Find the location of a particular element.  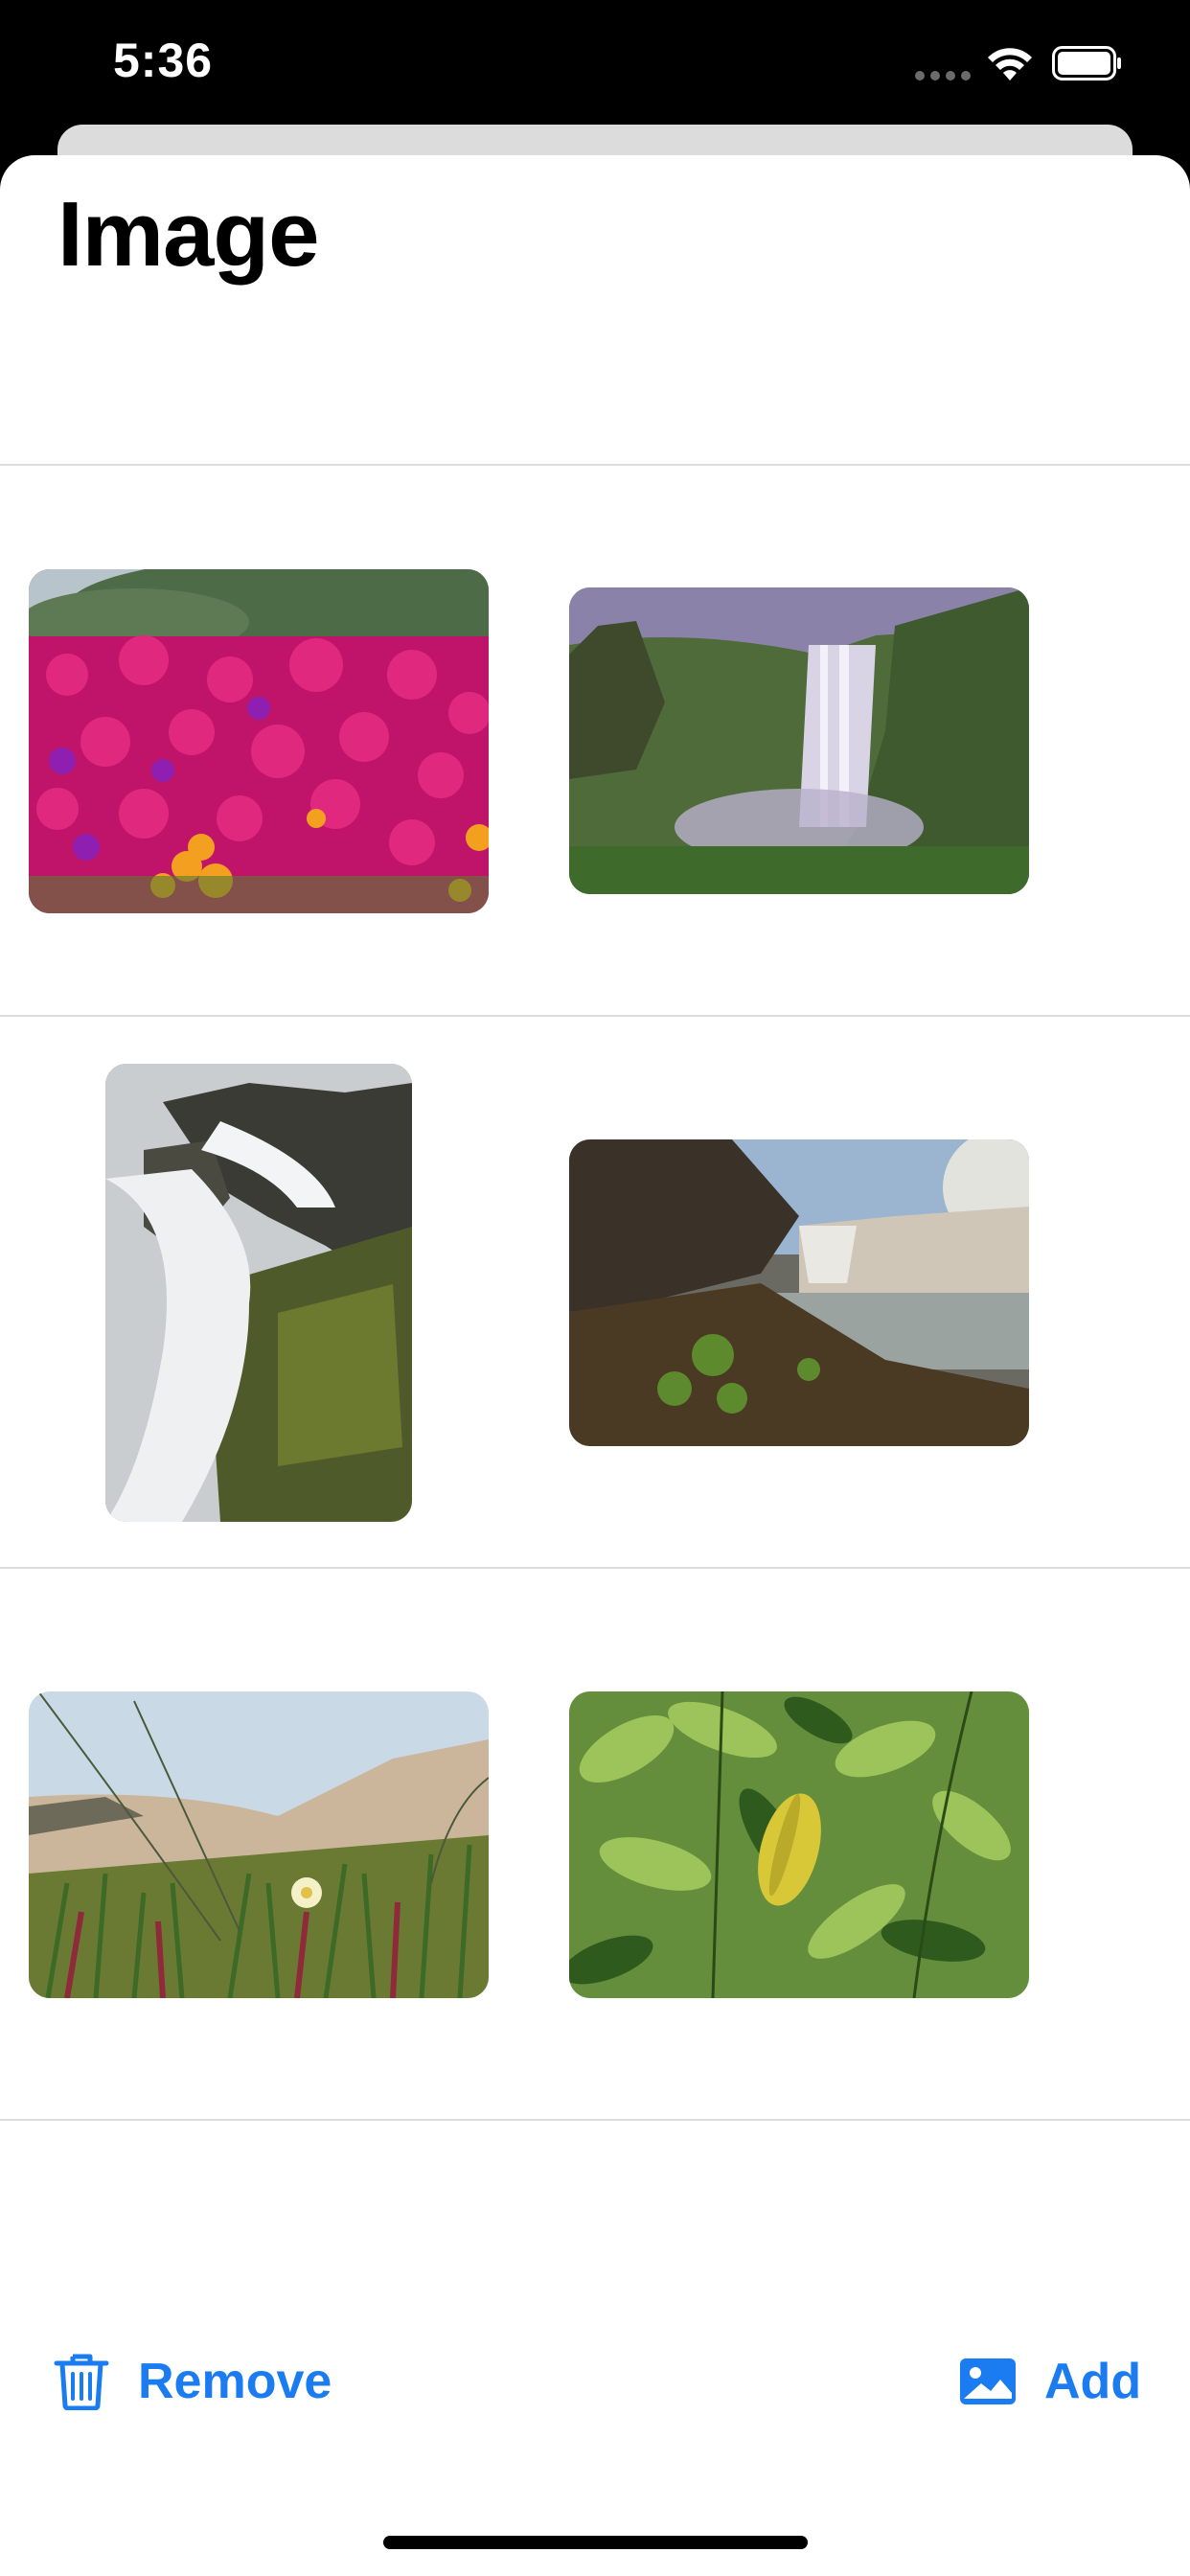

status-bar: 5:36 is located at coordinates (595, 63).